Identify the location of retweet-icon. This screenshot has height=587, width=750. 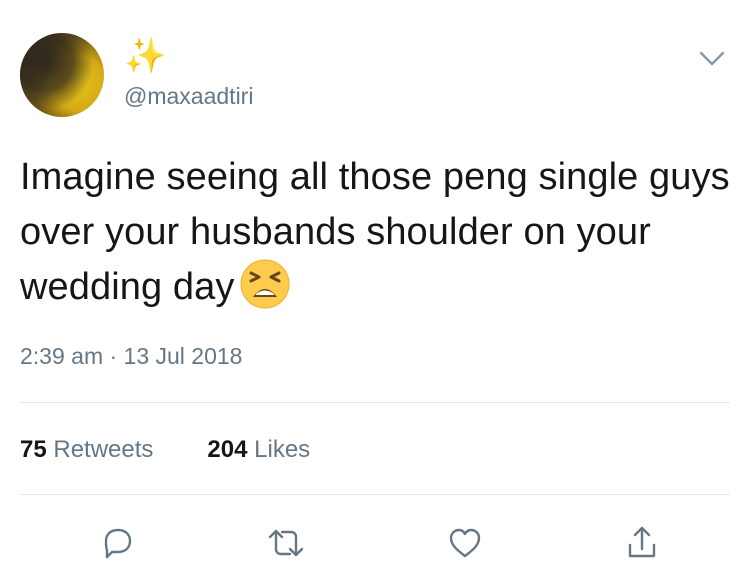
(286, 543).